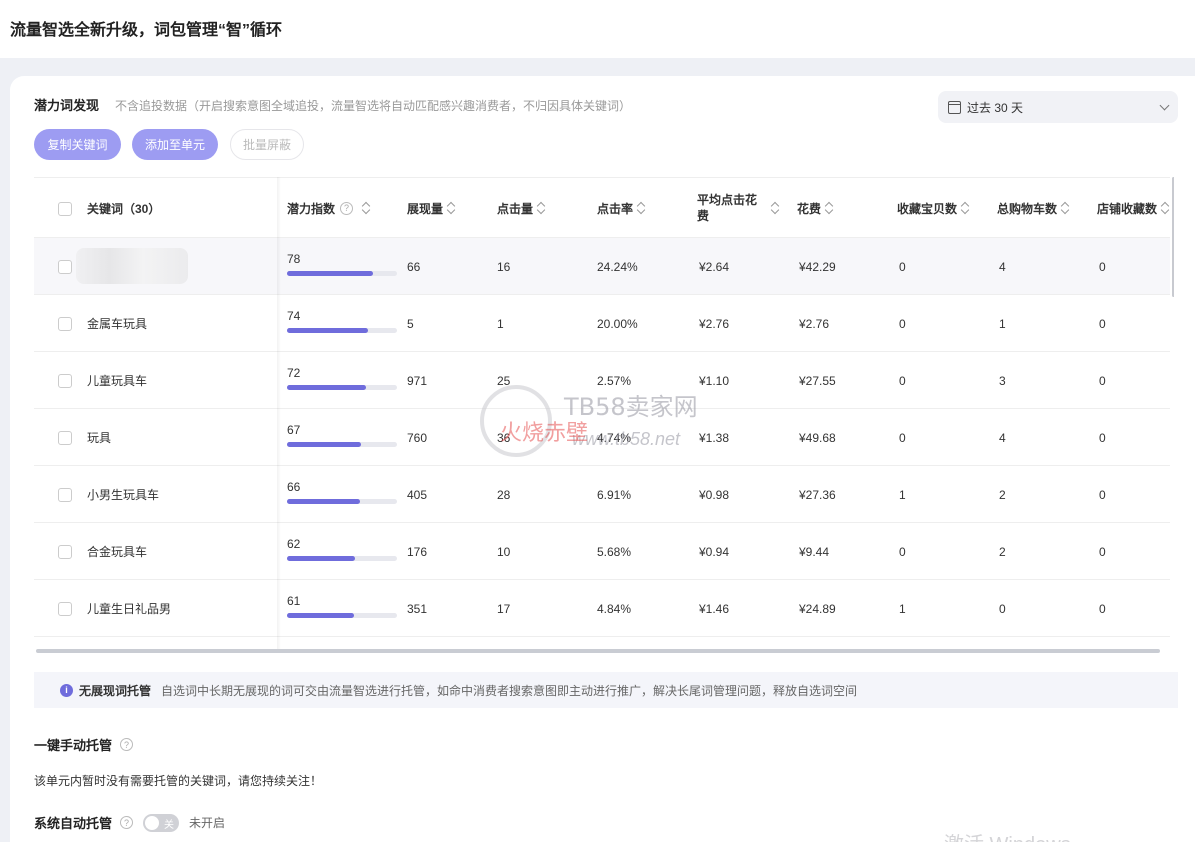  I want to click on top-bar: 流量智选全新升级，词包管理“智”循环, so click(597, 29).